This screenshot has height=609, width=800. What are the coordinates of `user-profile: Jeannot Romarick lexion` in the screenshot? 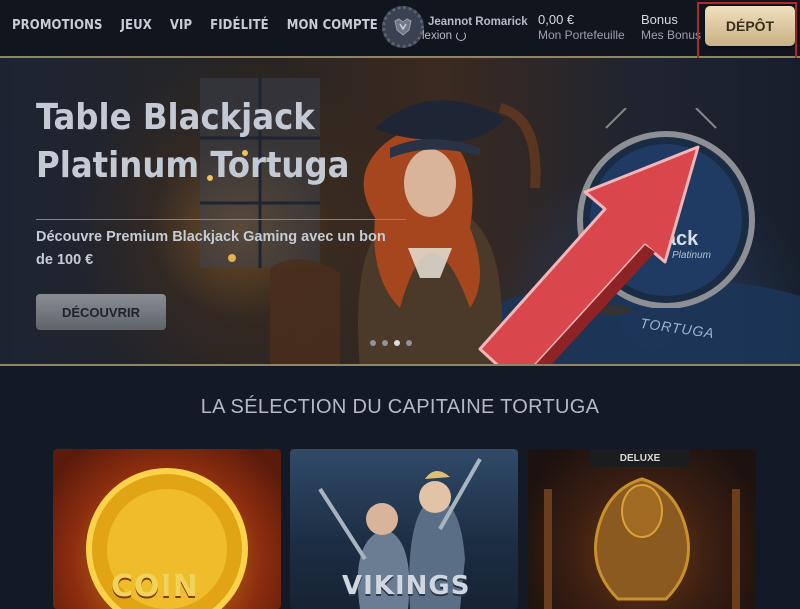 It's located at (457, 28).